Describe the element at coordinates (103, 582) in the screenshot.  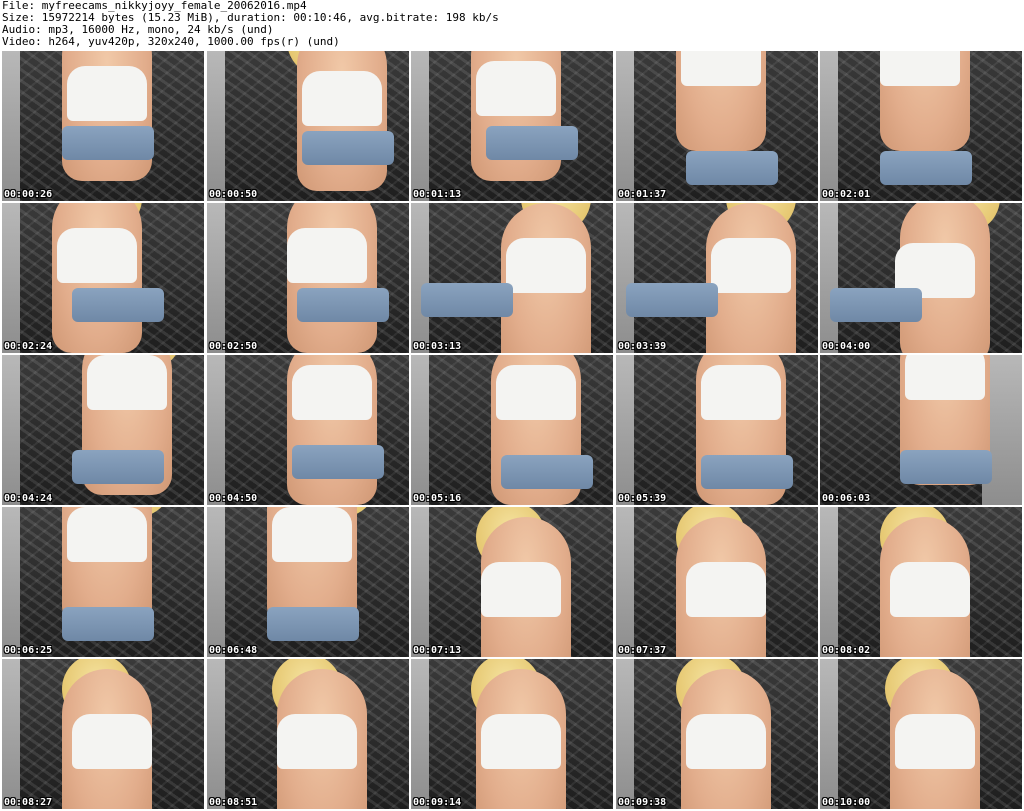
I see `video-thumbnail: 00:06:25` at that location.